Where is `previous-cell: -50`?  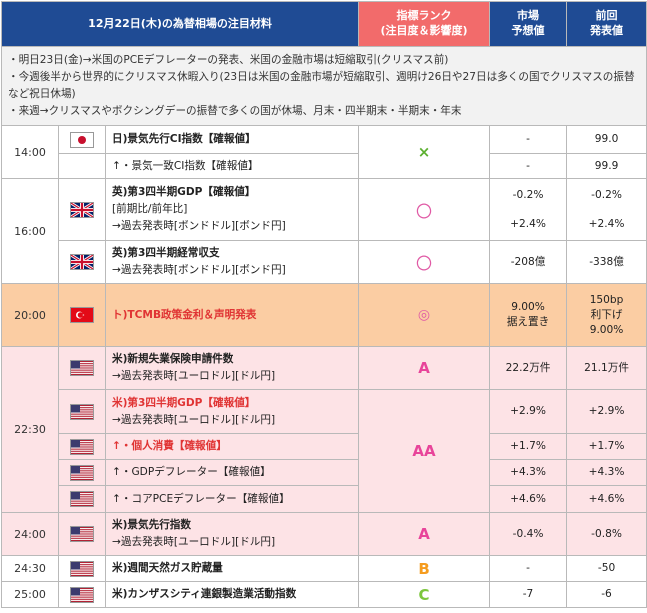 previous-cell: -50 is located at coordinates (606, 568).